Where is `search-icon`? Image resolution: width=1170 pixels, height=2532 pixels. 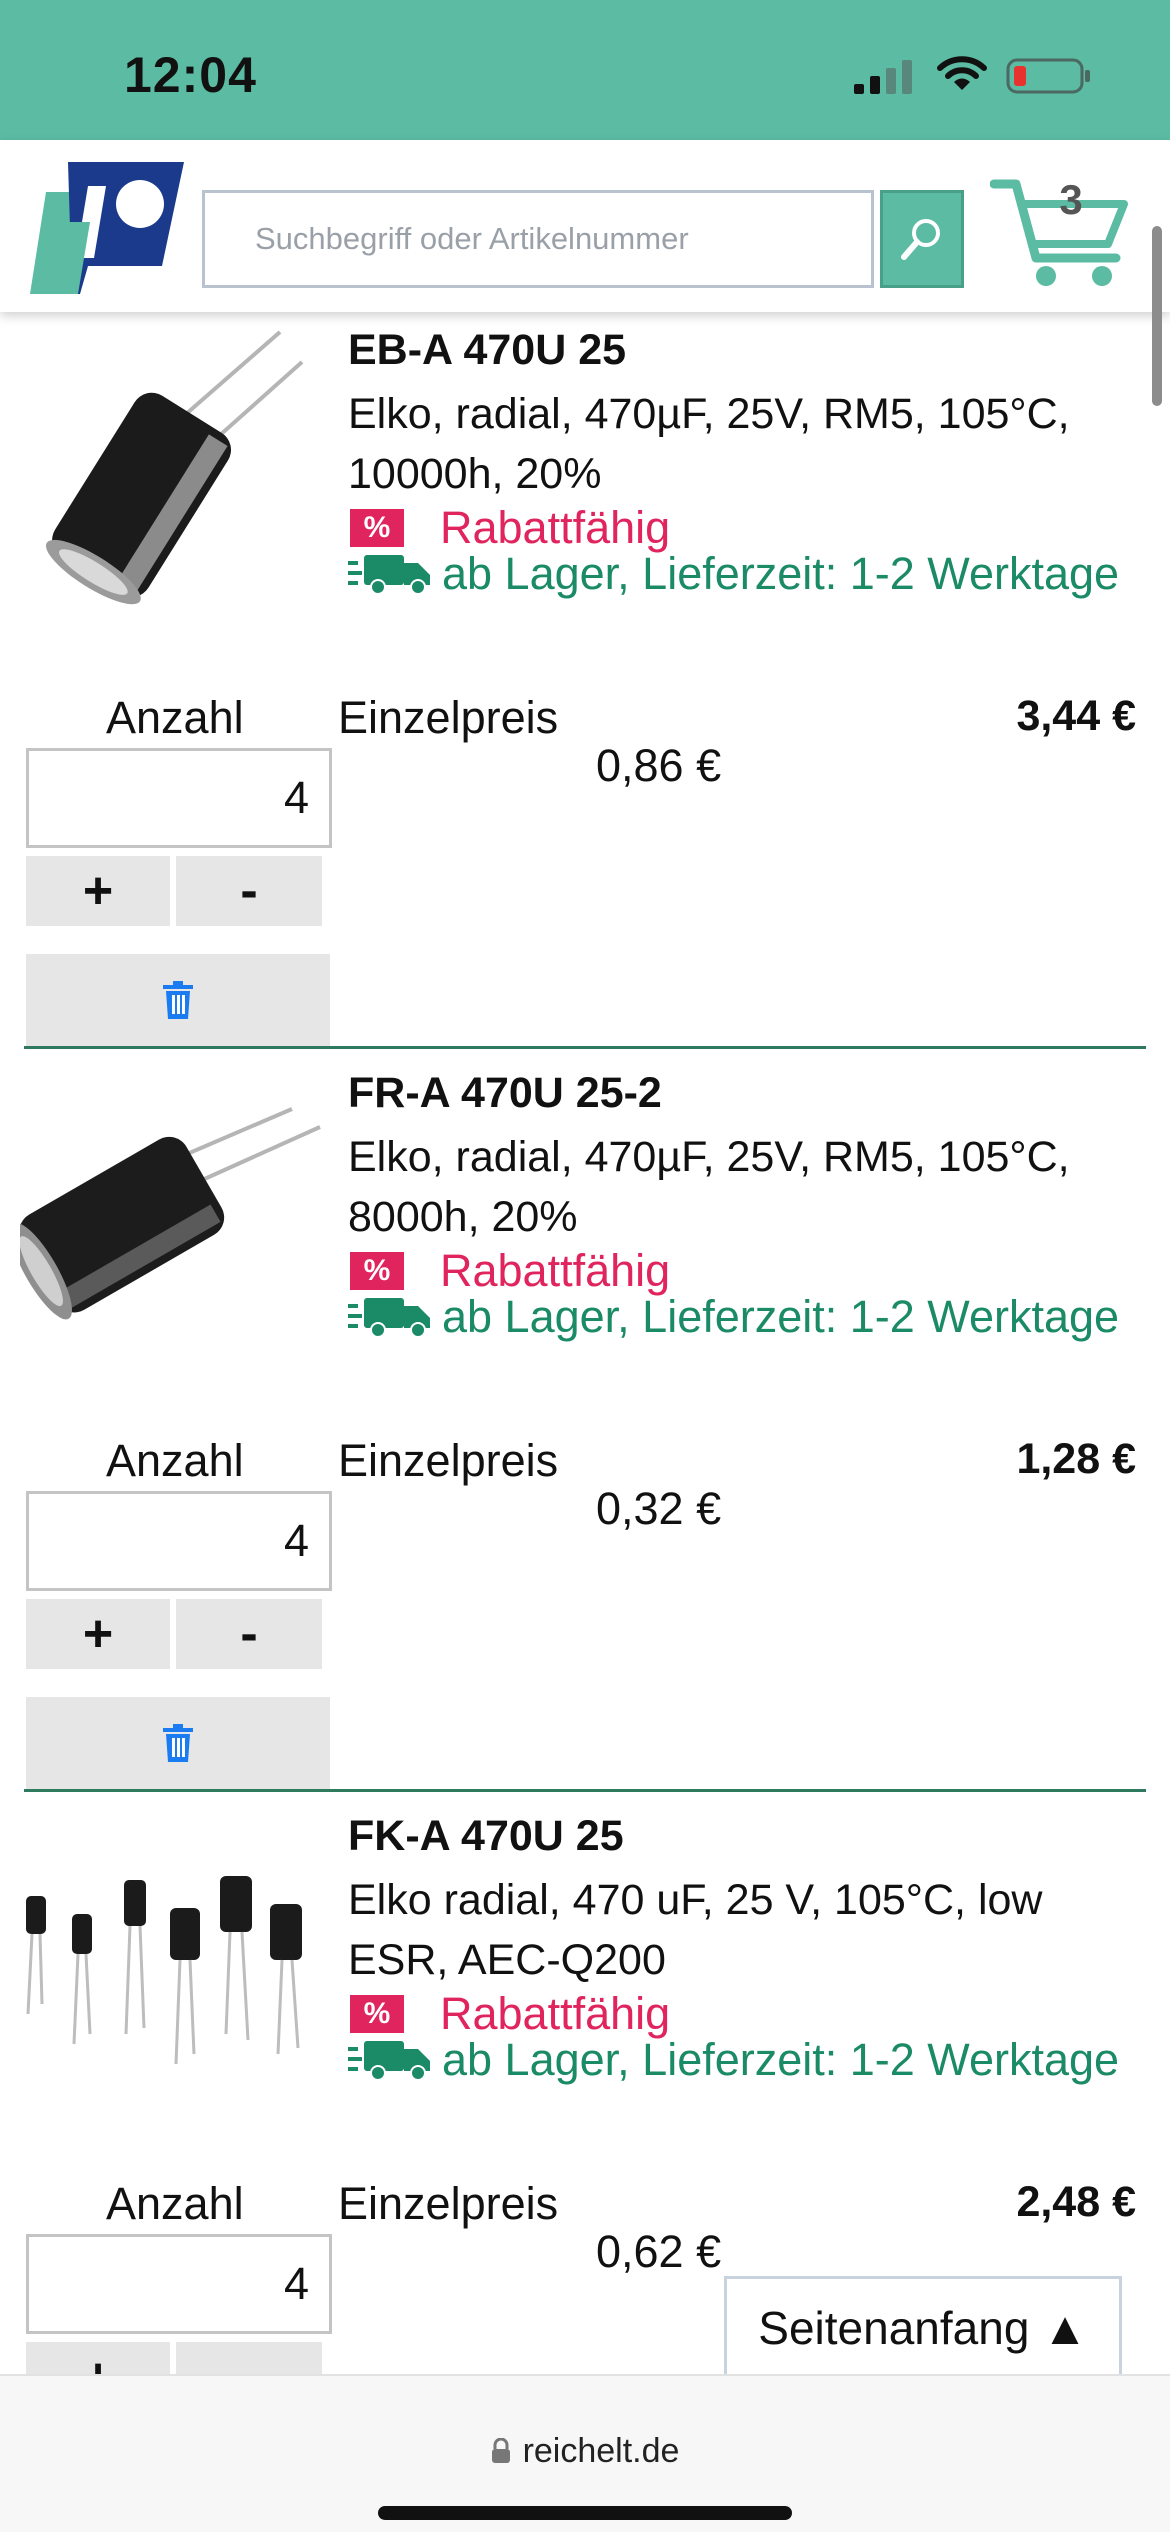 search-icon is located at coordinates (920, 239).